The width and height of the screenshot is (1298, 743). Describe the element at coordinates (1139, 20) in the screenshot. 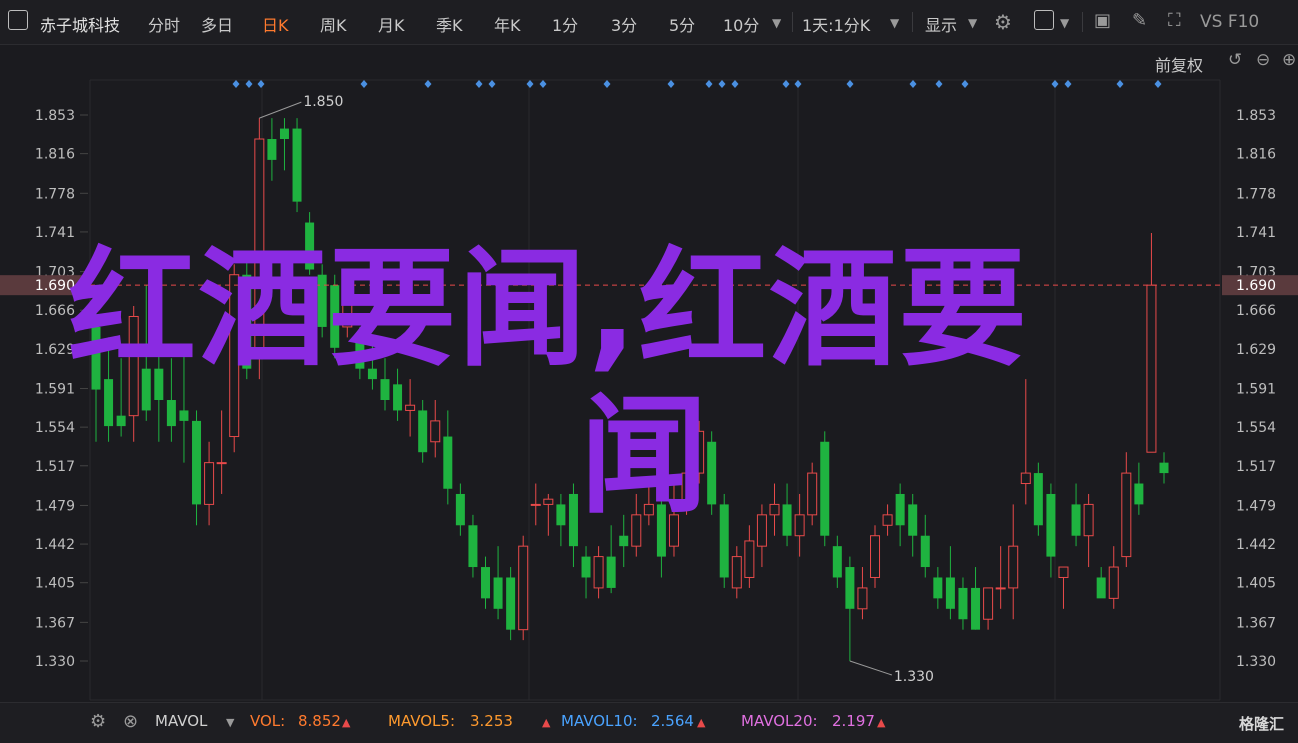

I see `pencil-icon: ✎` at that location.